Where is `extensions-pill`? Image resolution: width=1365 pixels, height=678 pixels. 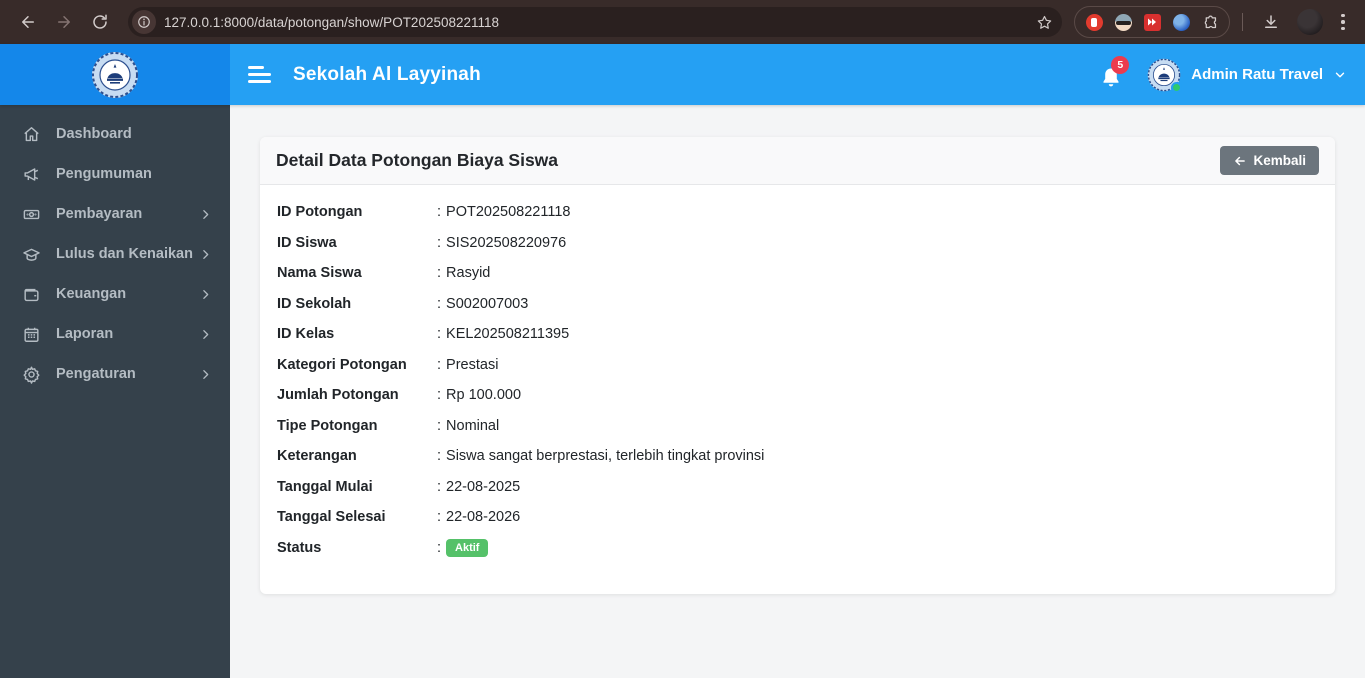 extensions-pill is located at coordinates (1152, 22).